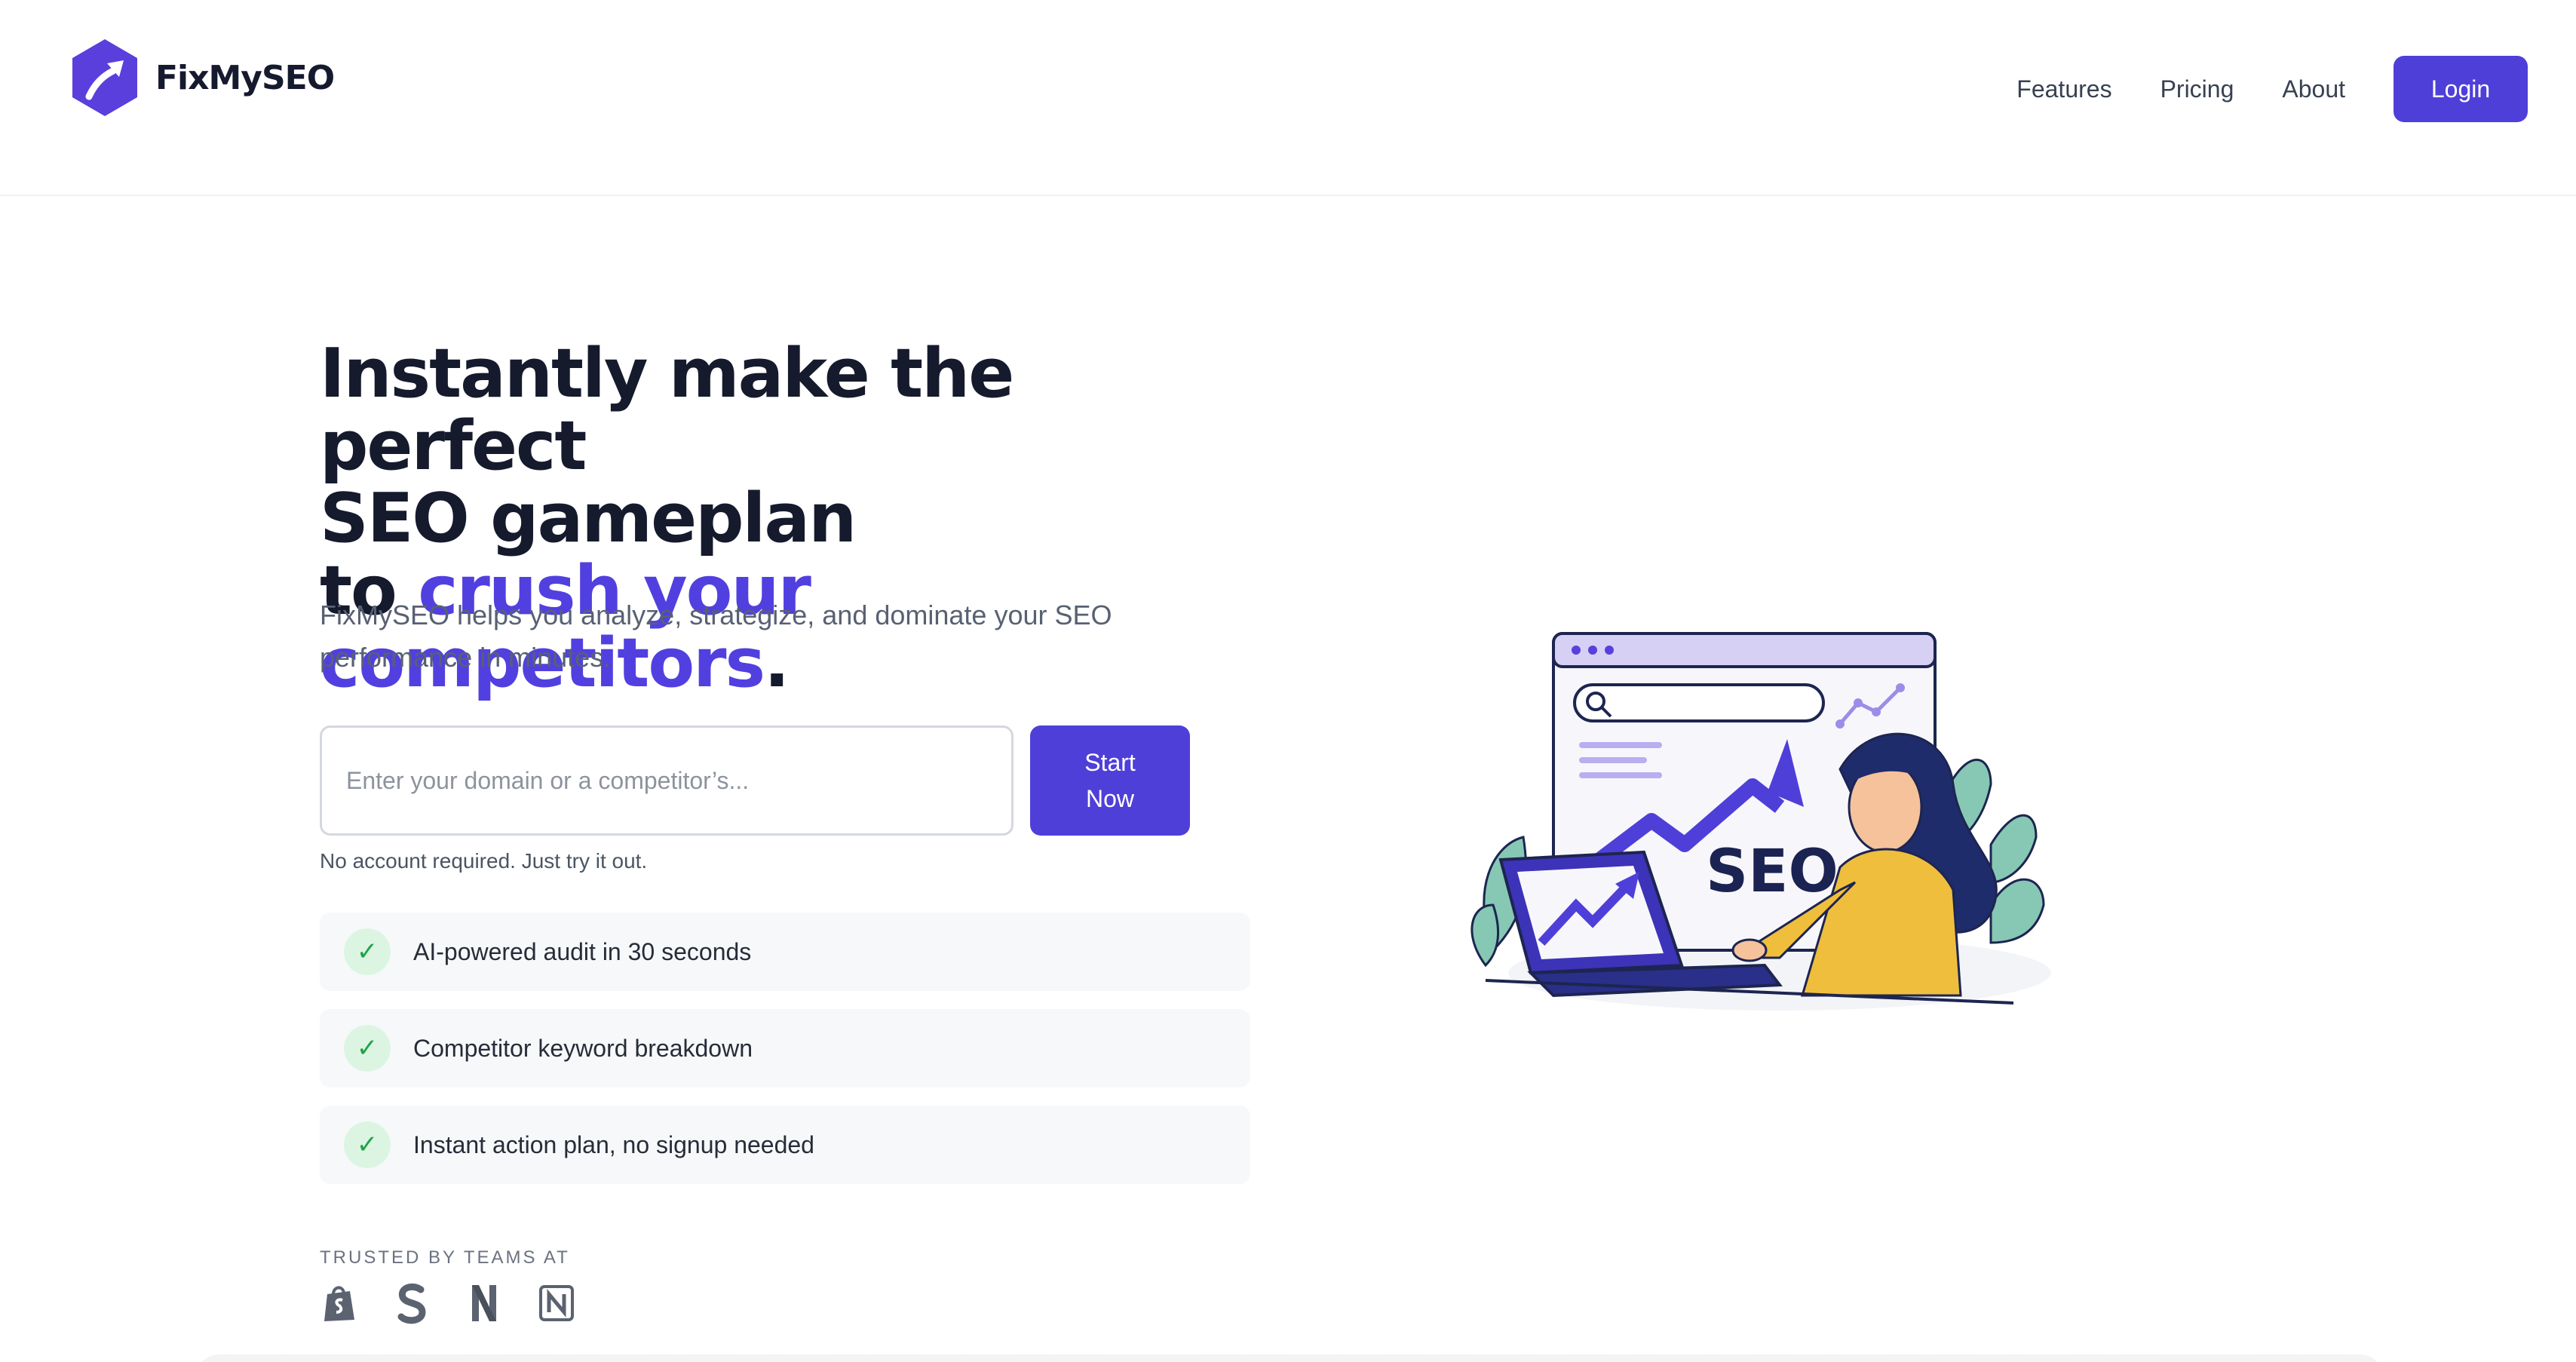  What do you see at coordinates (445, 1257) in the screenshot?
I see `trusted-label: TRUSTED BY TEAMS AT` at bounding box center [445, 1257].